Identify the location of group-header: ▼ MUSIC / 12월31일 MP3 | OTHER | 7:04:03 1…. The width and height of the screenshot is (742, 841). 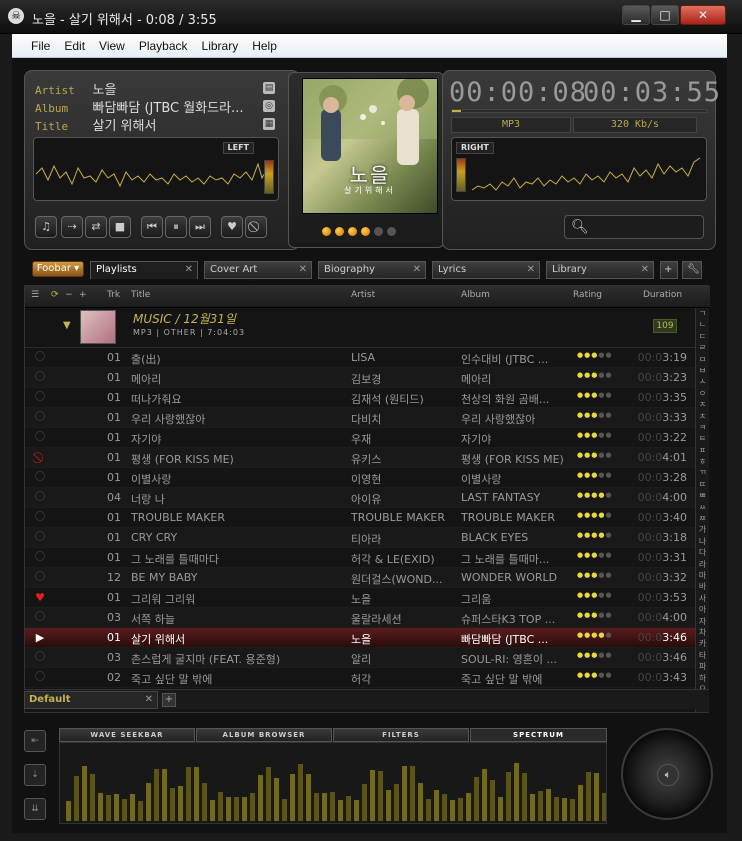
(360, 328).